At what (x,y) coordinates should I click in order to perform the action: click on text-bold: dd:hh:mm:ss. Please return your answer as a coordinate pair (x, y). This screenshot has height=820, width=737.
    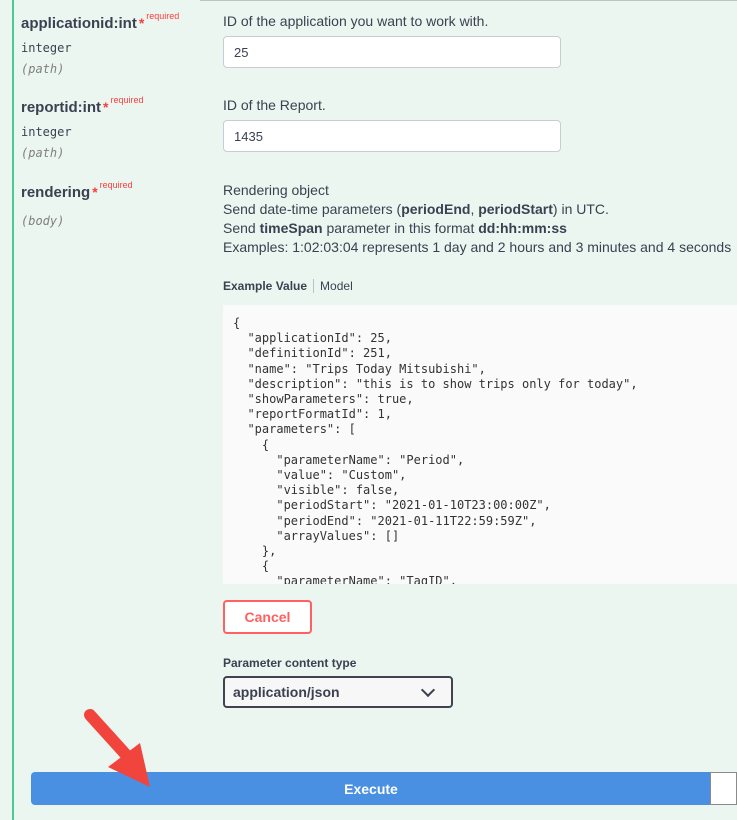
    Looking at the image, I should click on (522, 228).